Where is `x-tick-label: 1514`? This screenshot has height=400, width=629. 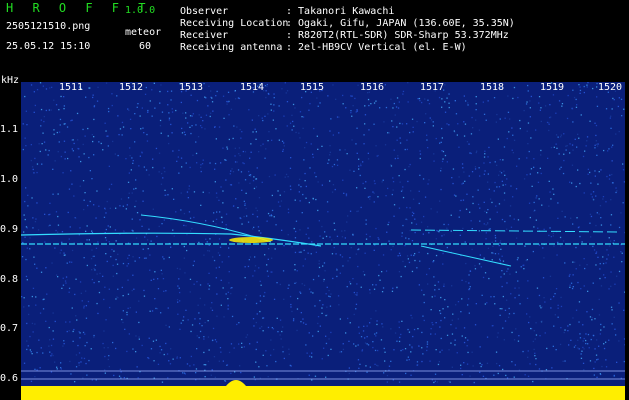
x-tick-label: 1514 is located at coordinates (252, 87).